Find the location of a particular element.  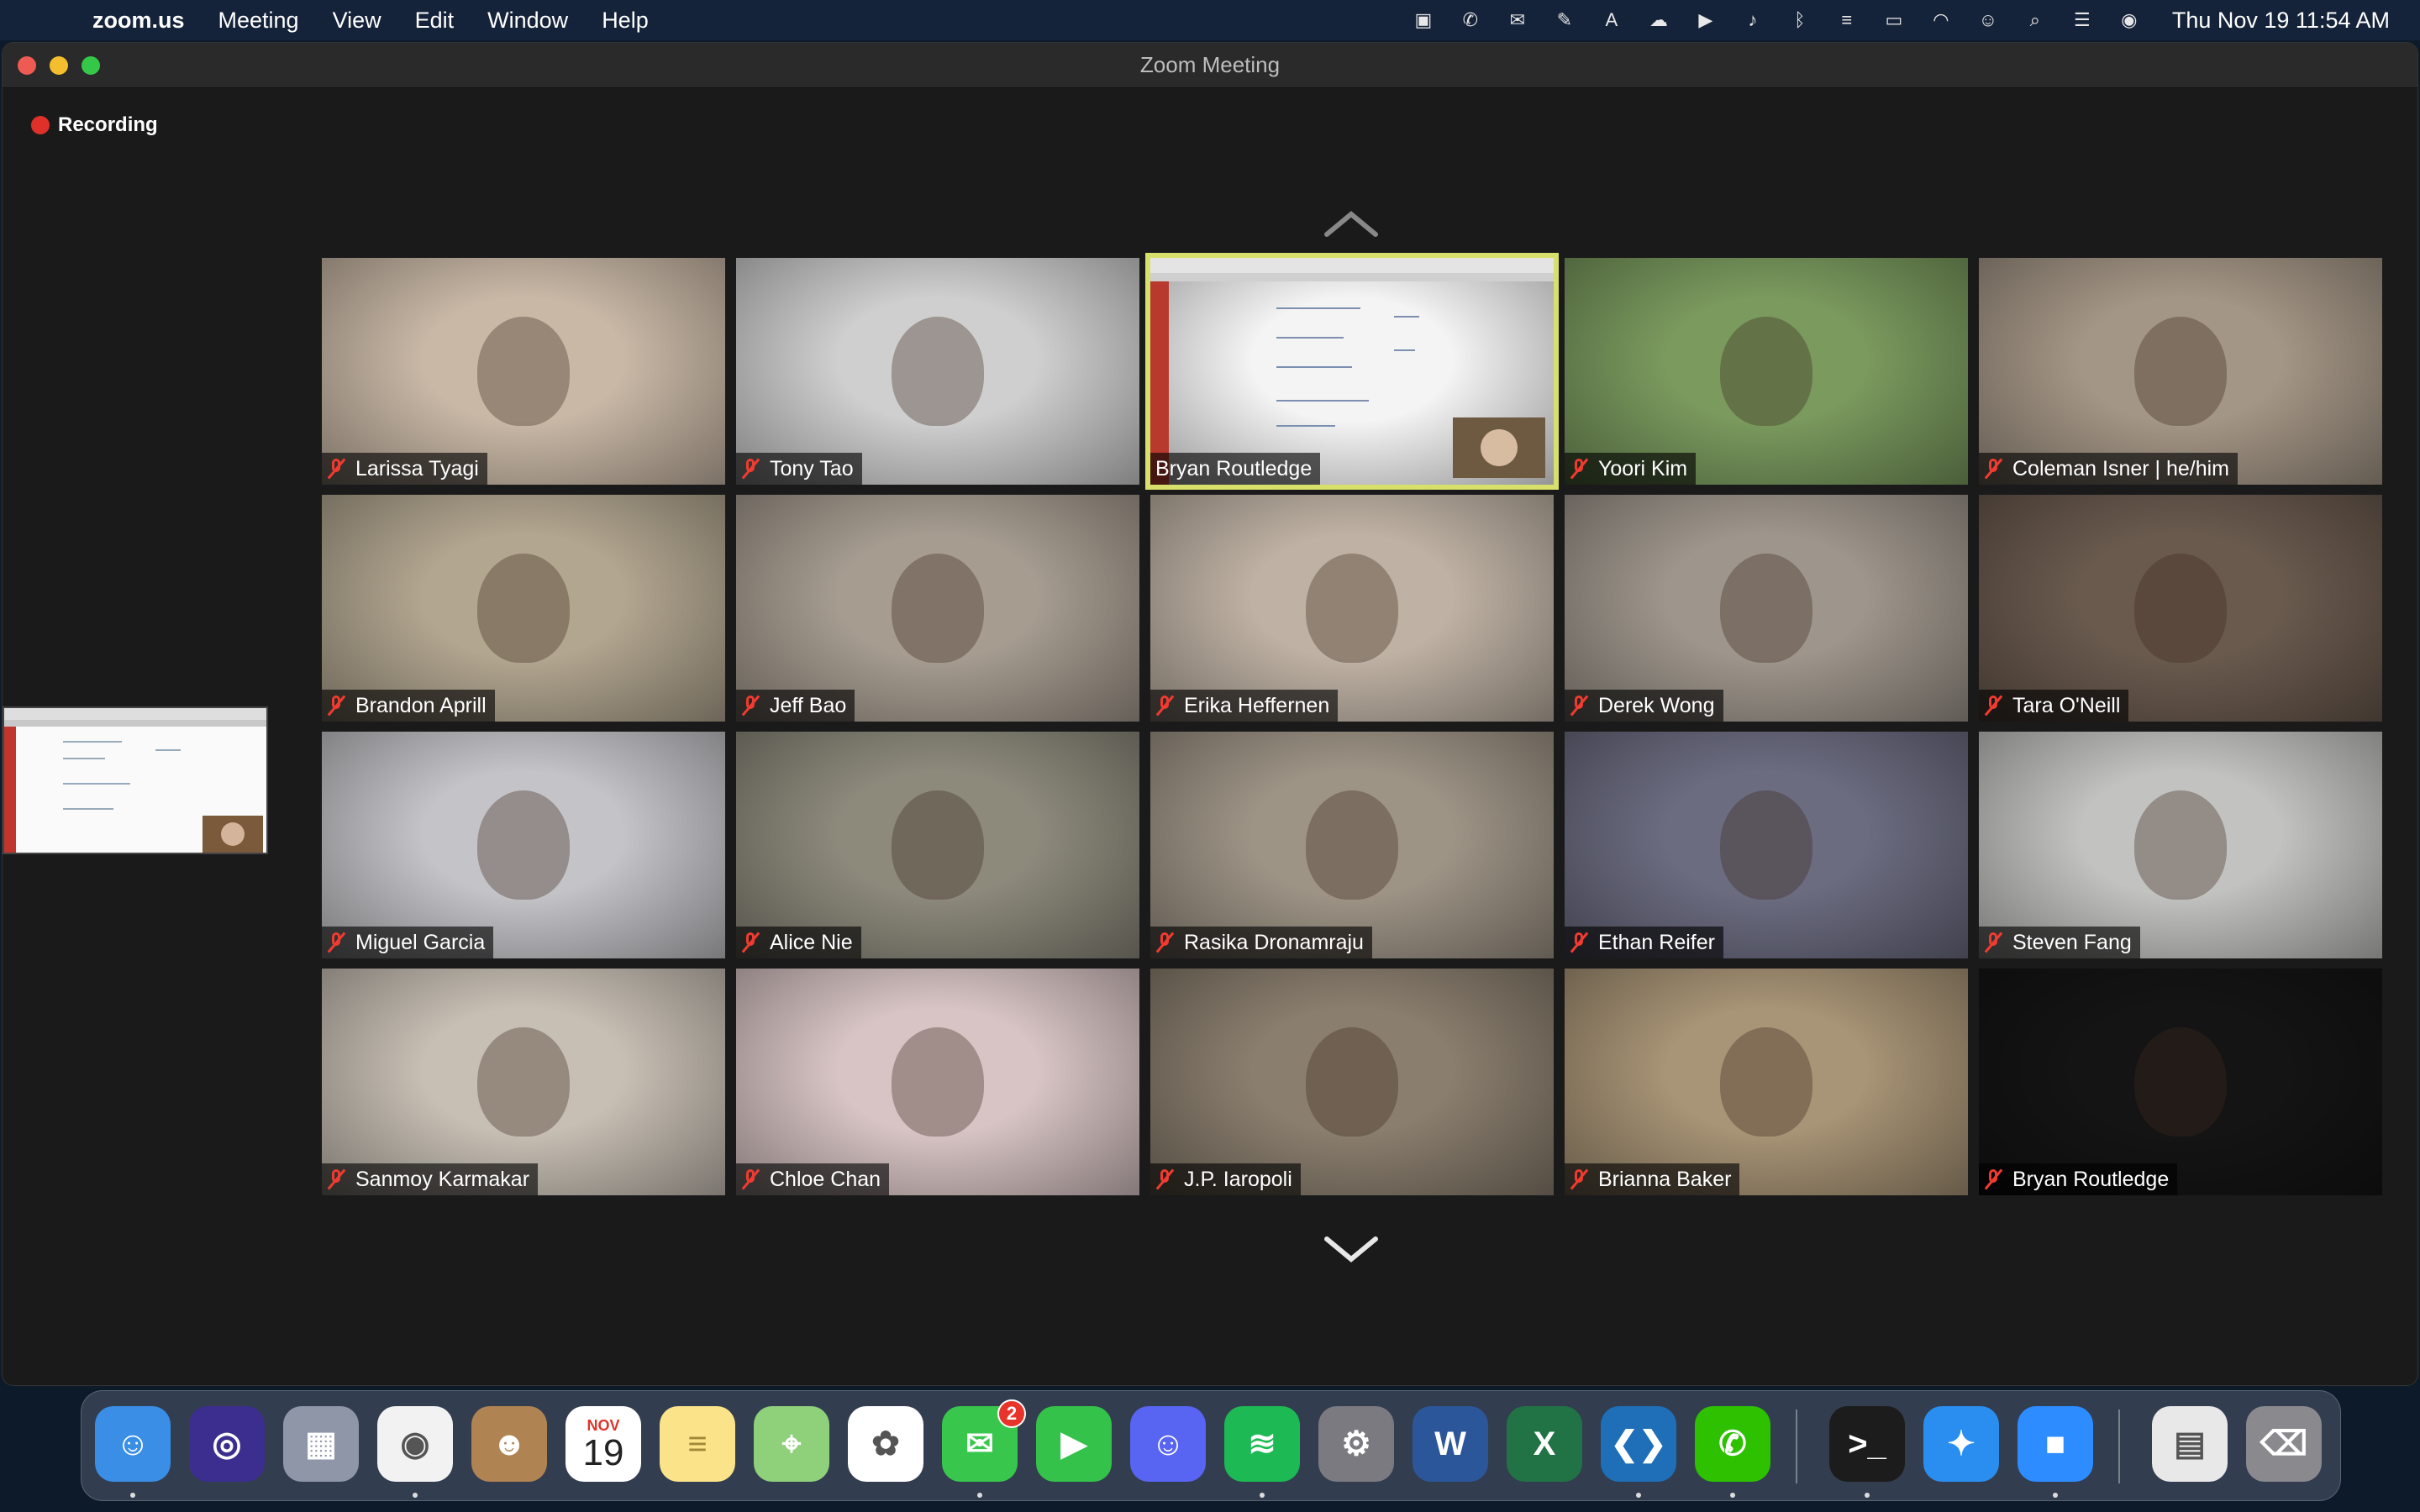

creative-cloud-icon: ☁ is located at coordinates (1658, 20).